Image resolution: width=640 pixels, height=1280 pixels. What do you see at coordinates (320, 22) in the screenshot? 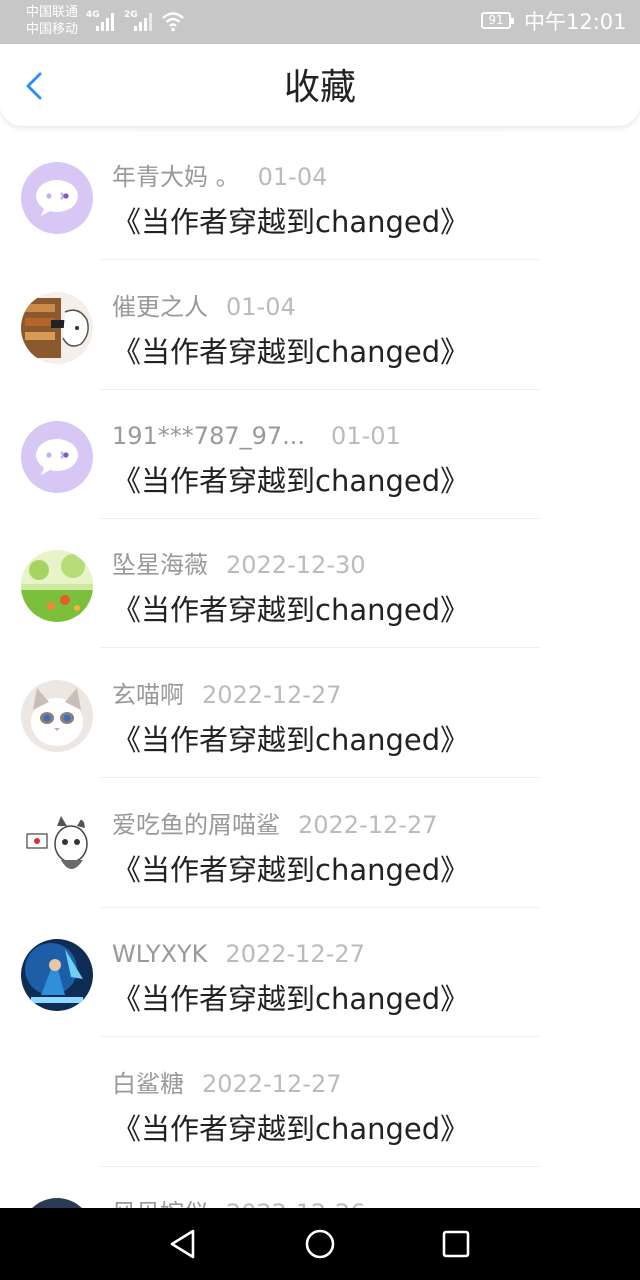
I see `status-bar: 中国联通 中国移动 4G 2G 91 中午12:01` at bounding box center [320, 22].